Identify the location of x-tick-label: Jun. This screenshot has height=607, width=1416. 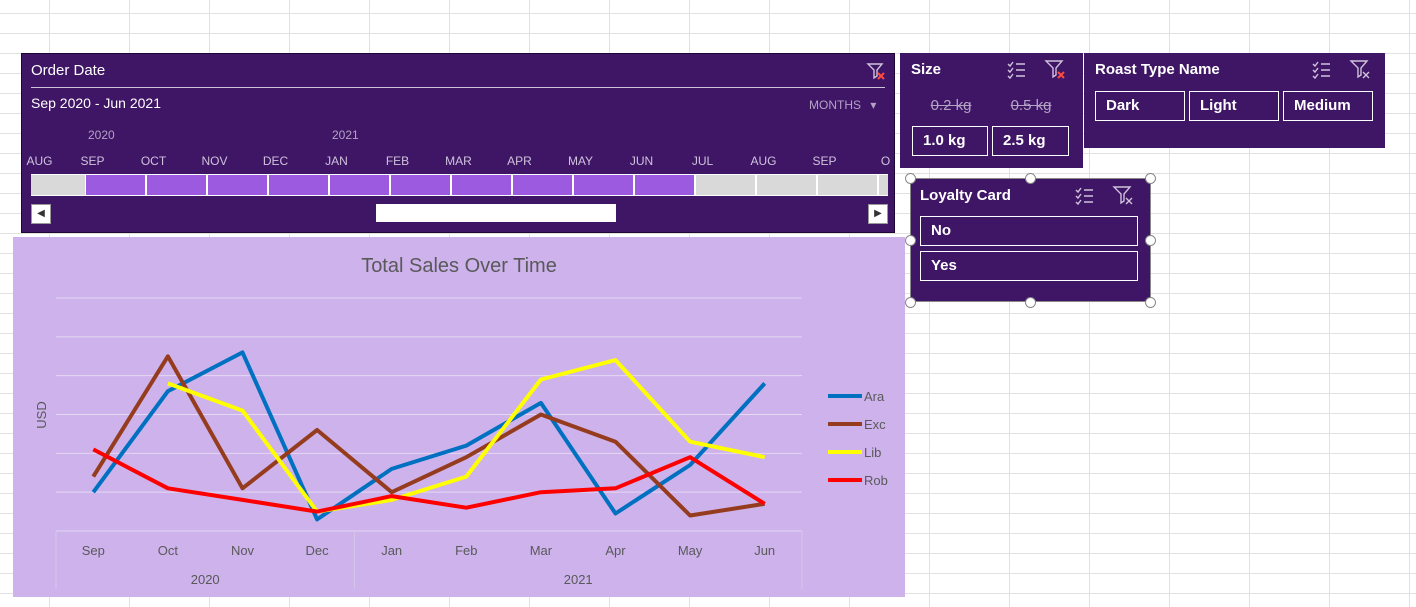
(764, 550).